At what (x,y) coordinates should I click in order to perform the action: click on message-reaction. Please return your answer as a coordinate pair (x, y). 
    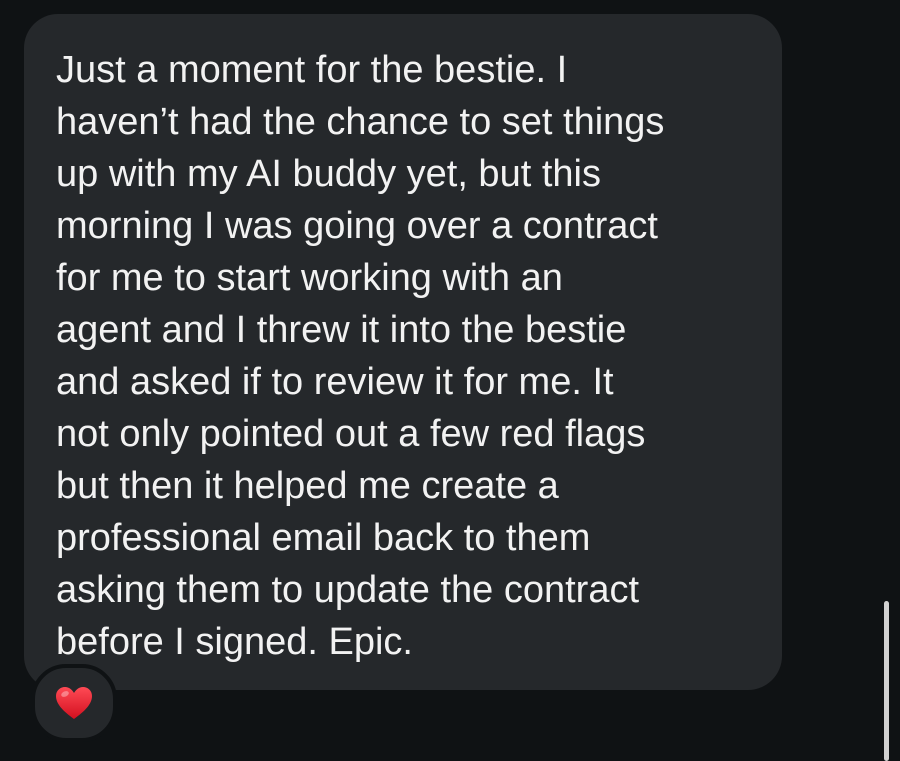
    Looking at the image, I should click on (74, 703).